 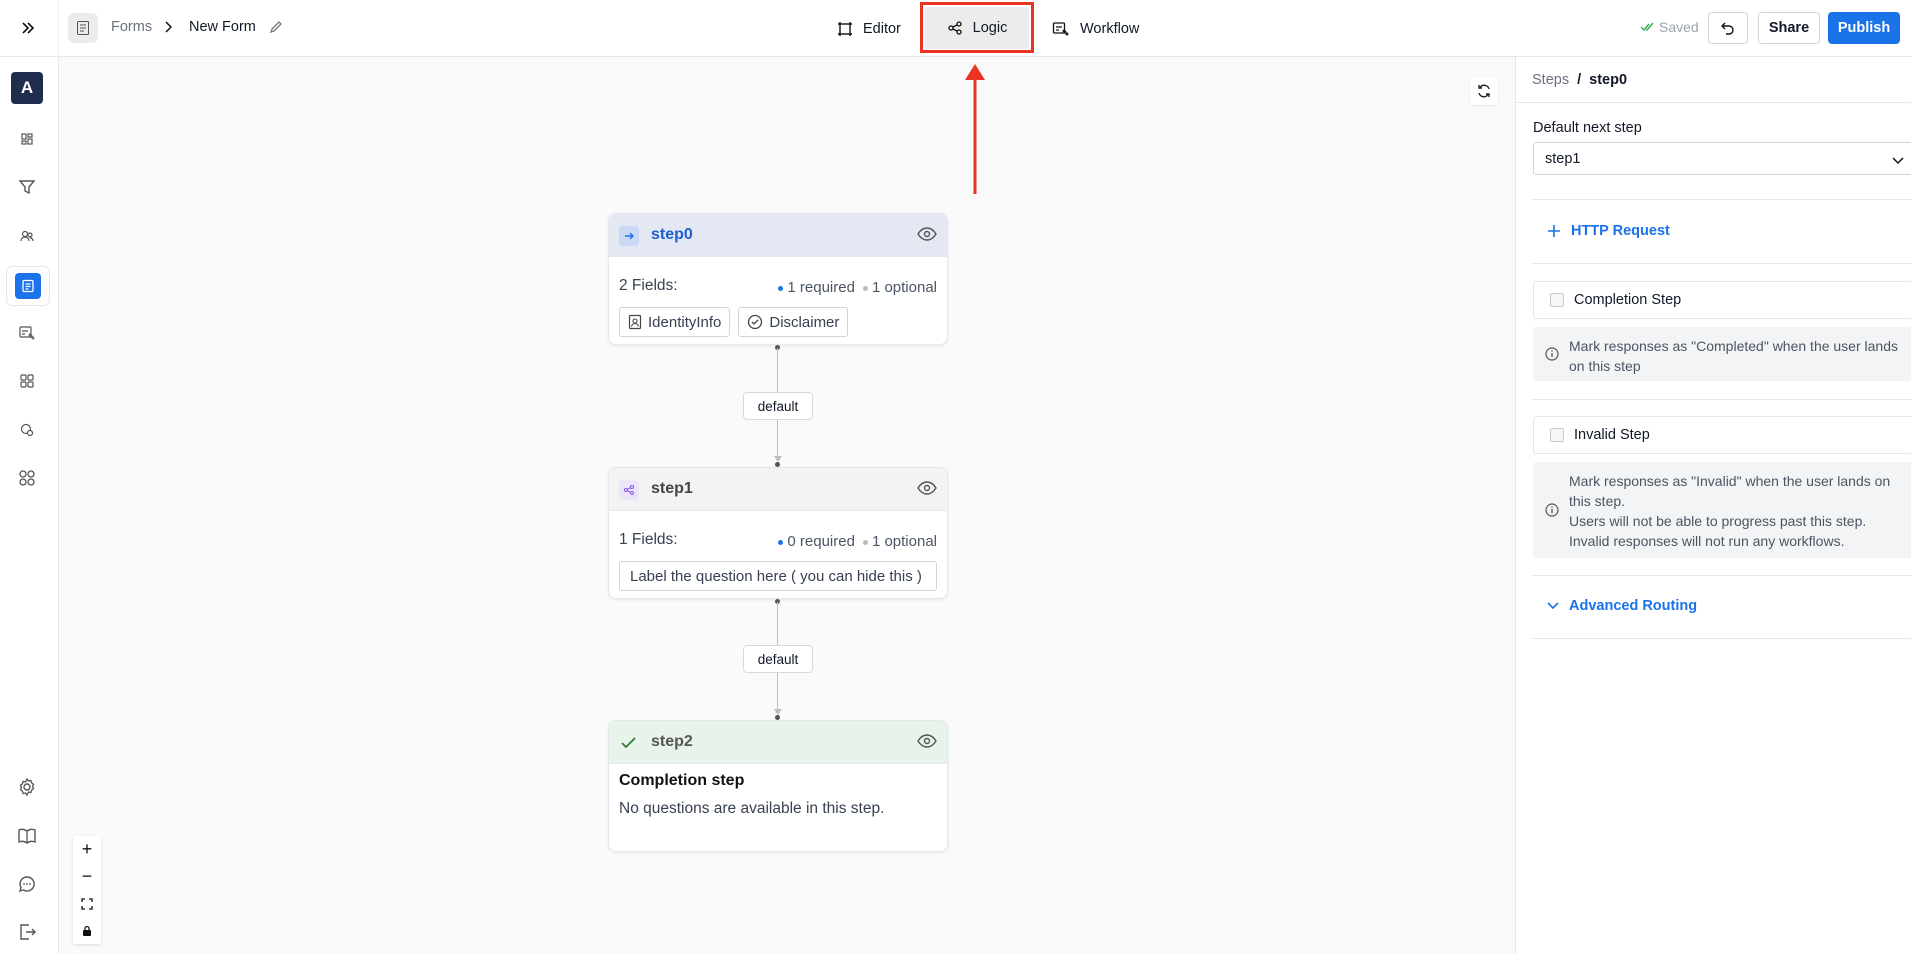 What do you see at coordinates (27, 236) in the screenshot?
I see `users-icon` at bounding box center [27, 236].